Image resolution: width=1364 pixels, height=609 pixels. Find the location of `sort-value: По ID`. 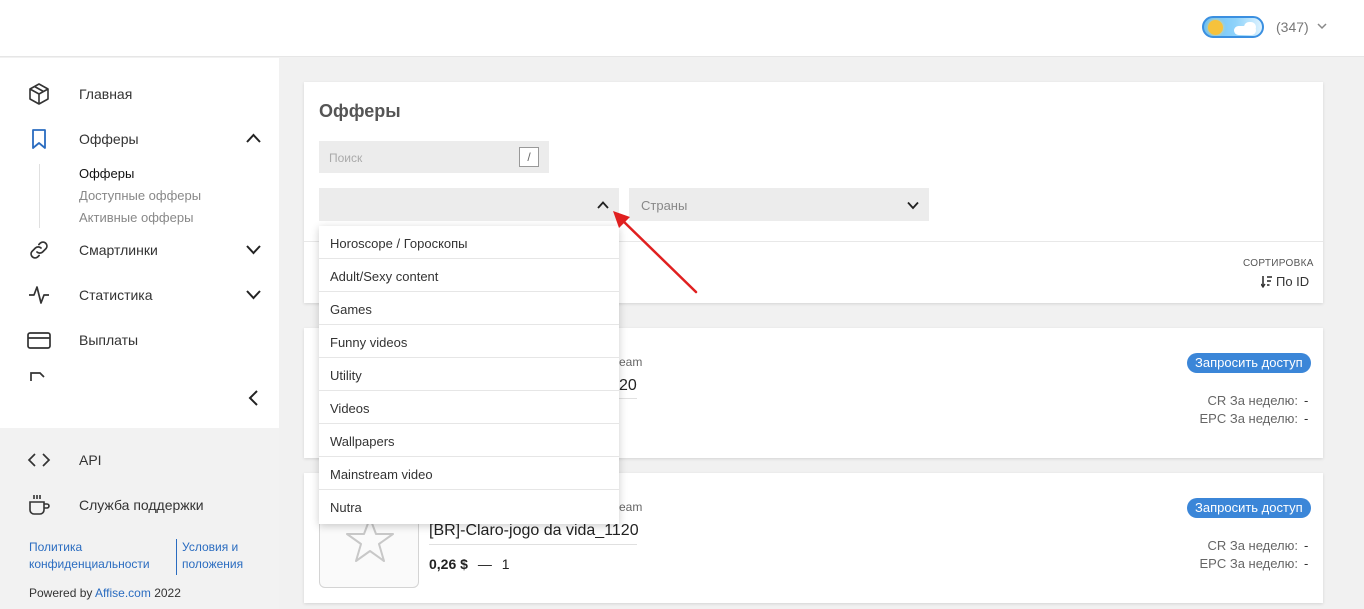

sort-value: По ID is located at coordinates (1293, 281).